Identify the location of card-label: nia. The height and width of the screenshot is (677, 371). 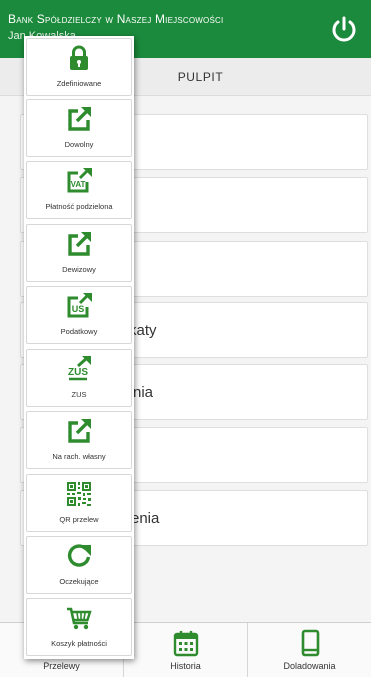
(143, 392).